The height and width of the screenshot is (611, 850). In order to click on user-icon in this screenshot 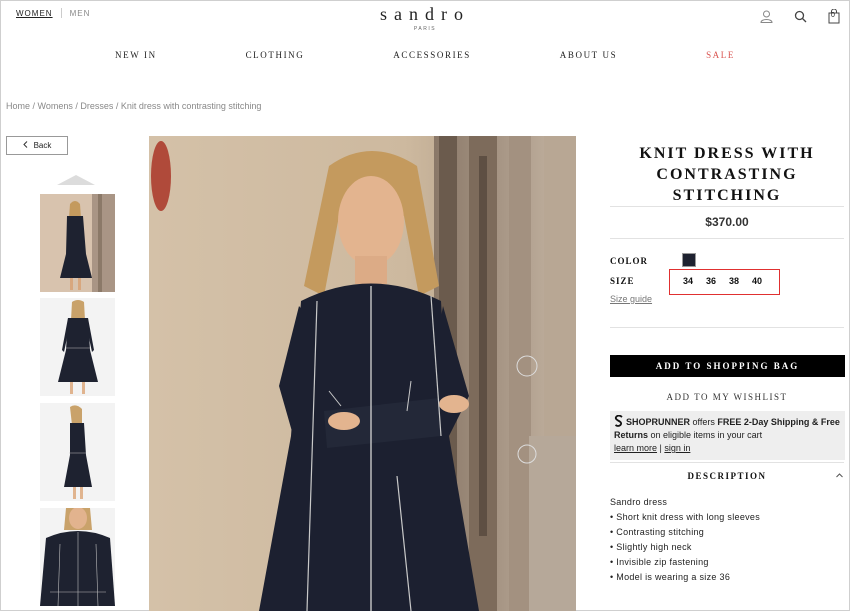, I will do `click(766, 16)`.